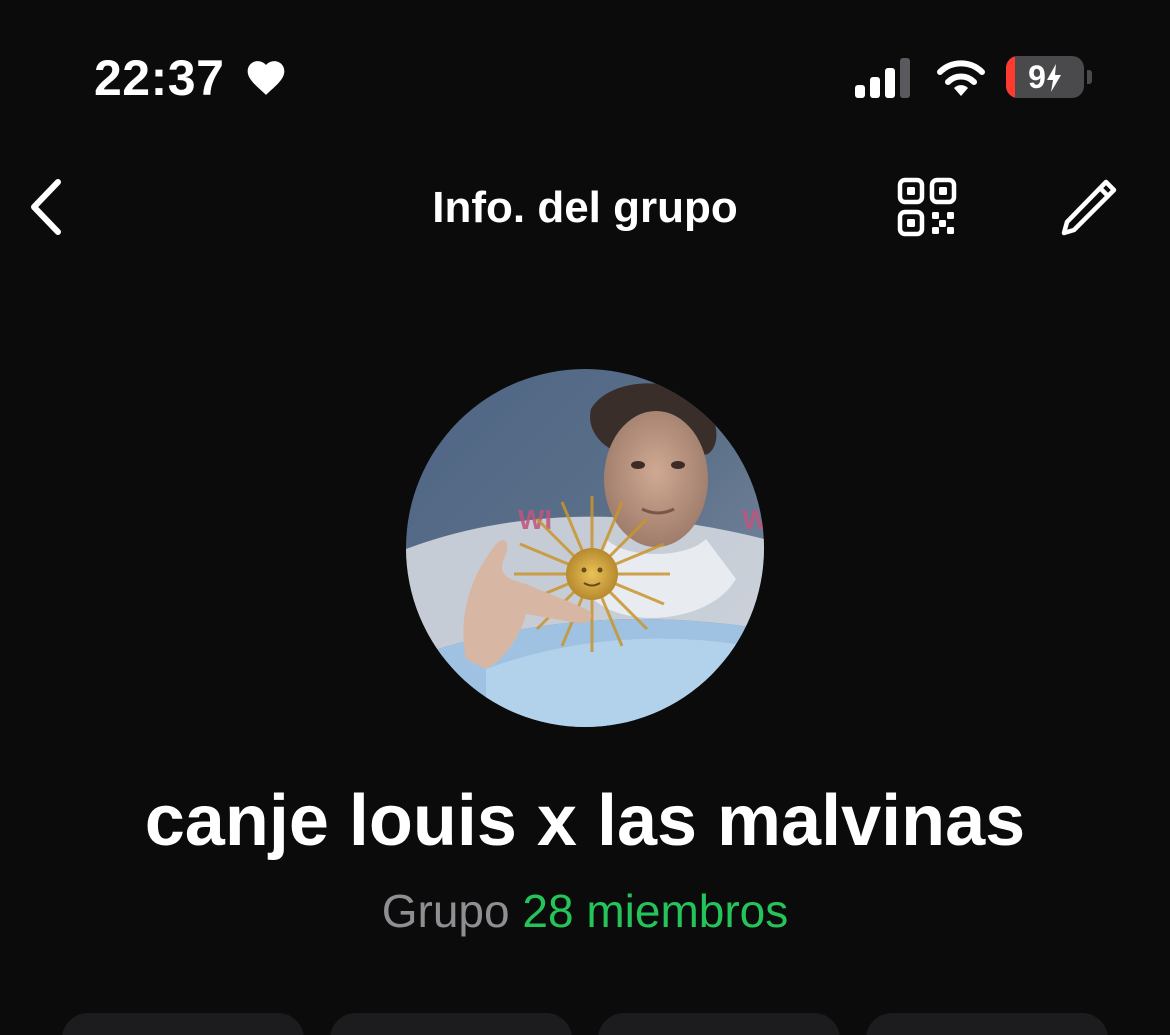  Describe the element at coordinates (1088, 208) in the screenshot. I see `pencil-icon` at that location.